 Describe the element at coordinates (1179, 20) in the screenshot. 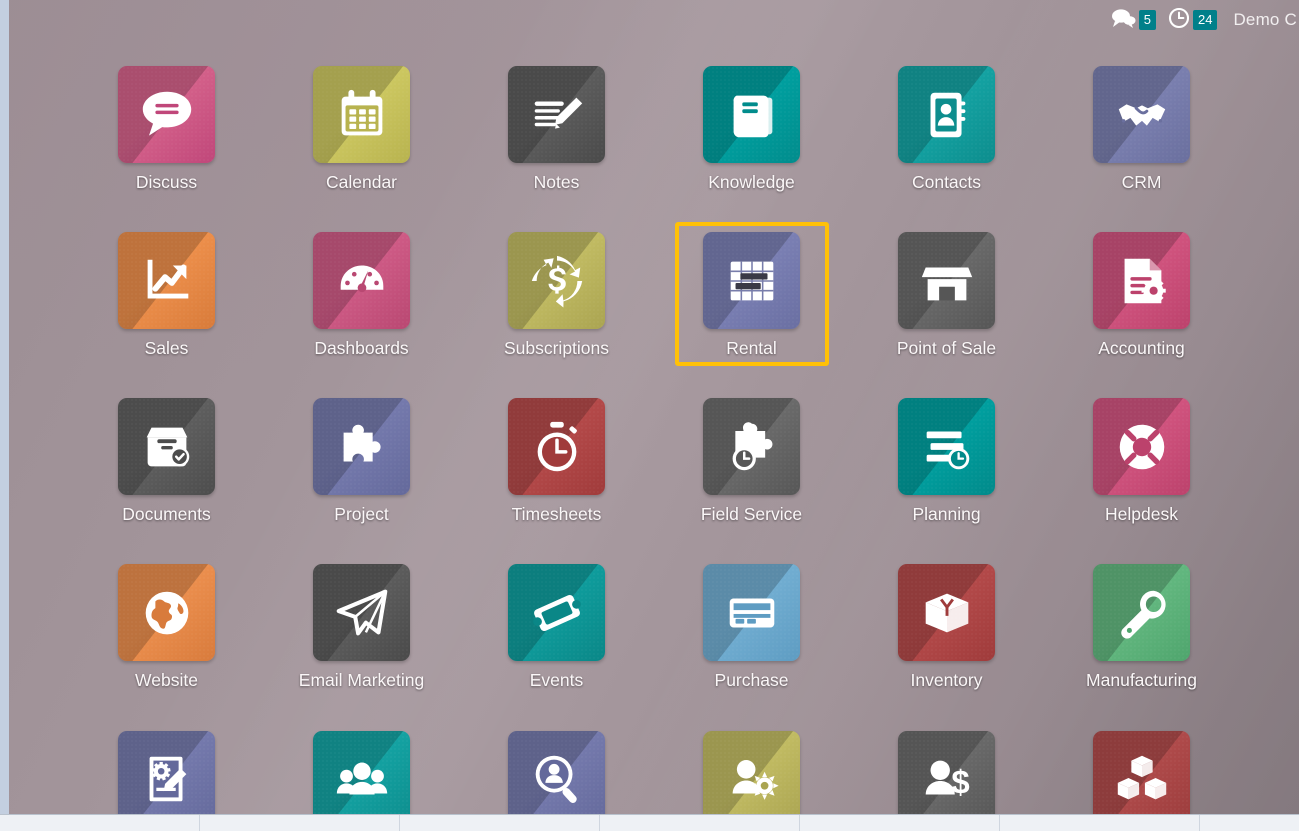

I see `clock-icon` at that location.